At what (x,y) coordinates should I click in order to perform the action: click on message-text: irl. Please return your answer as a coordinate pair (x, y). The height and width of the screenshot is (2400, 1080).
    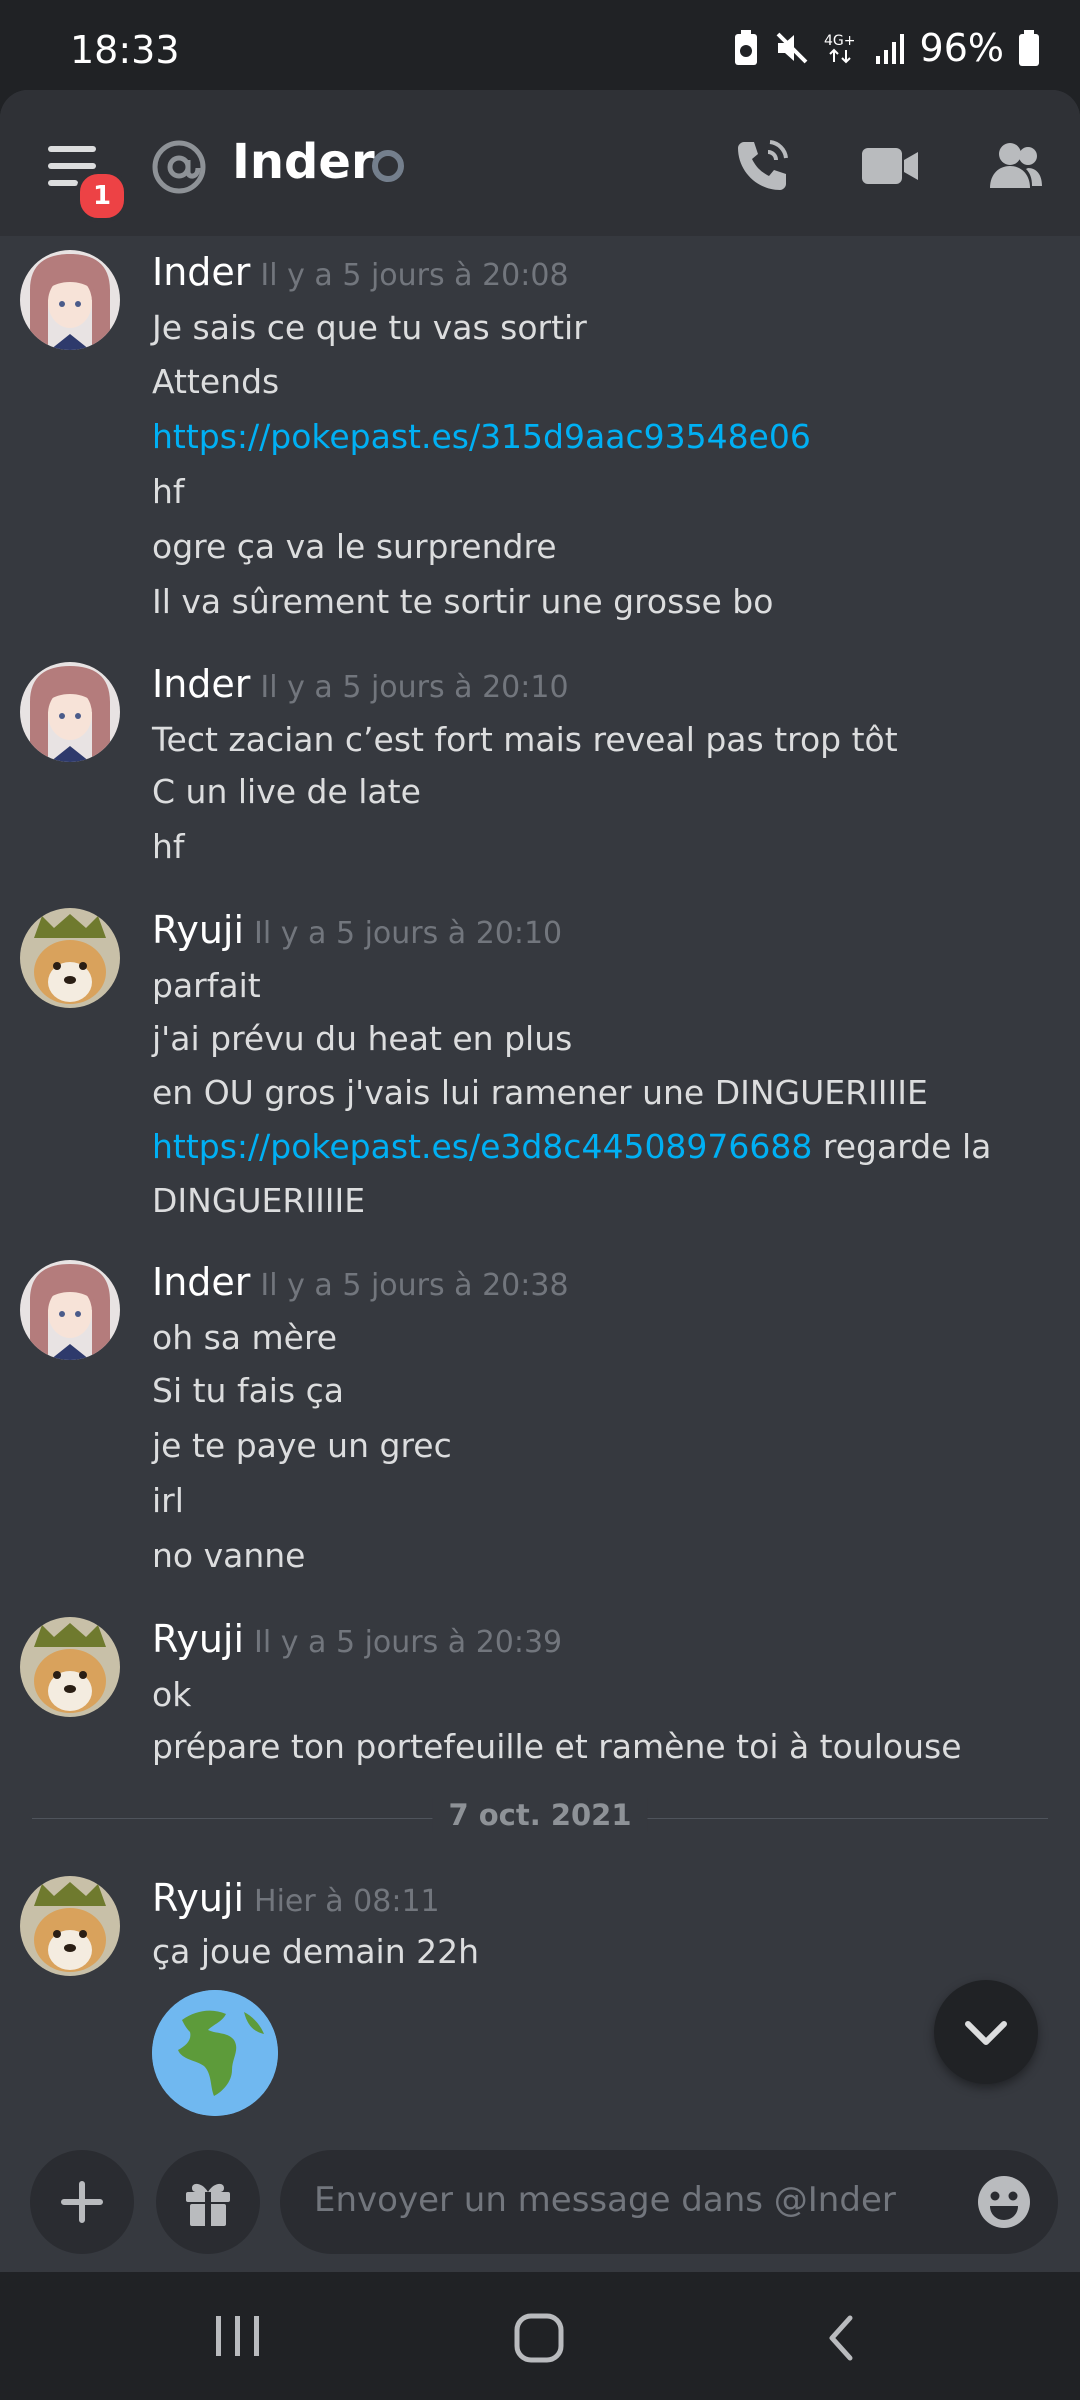
    Looking at the image, I should click on (168, 1500).